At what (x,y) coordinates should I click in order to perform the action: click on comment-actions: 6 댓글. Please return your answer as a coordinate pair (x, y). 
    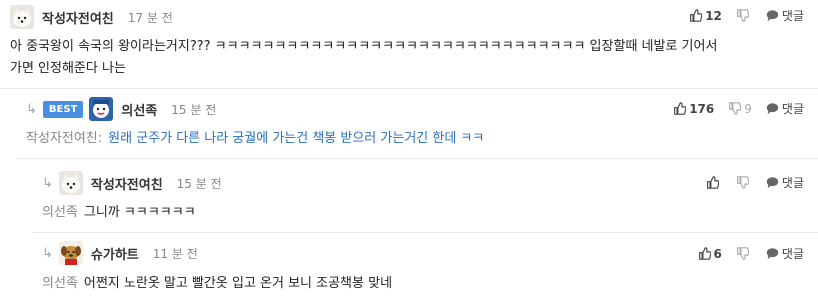
    Looking at the image, I should click on (744, 253).